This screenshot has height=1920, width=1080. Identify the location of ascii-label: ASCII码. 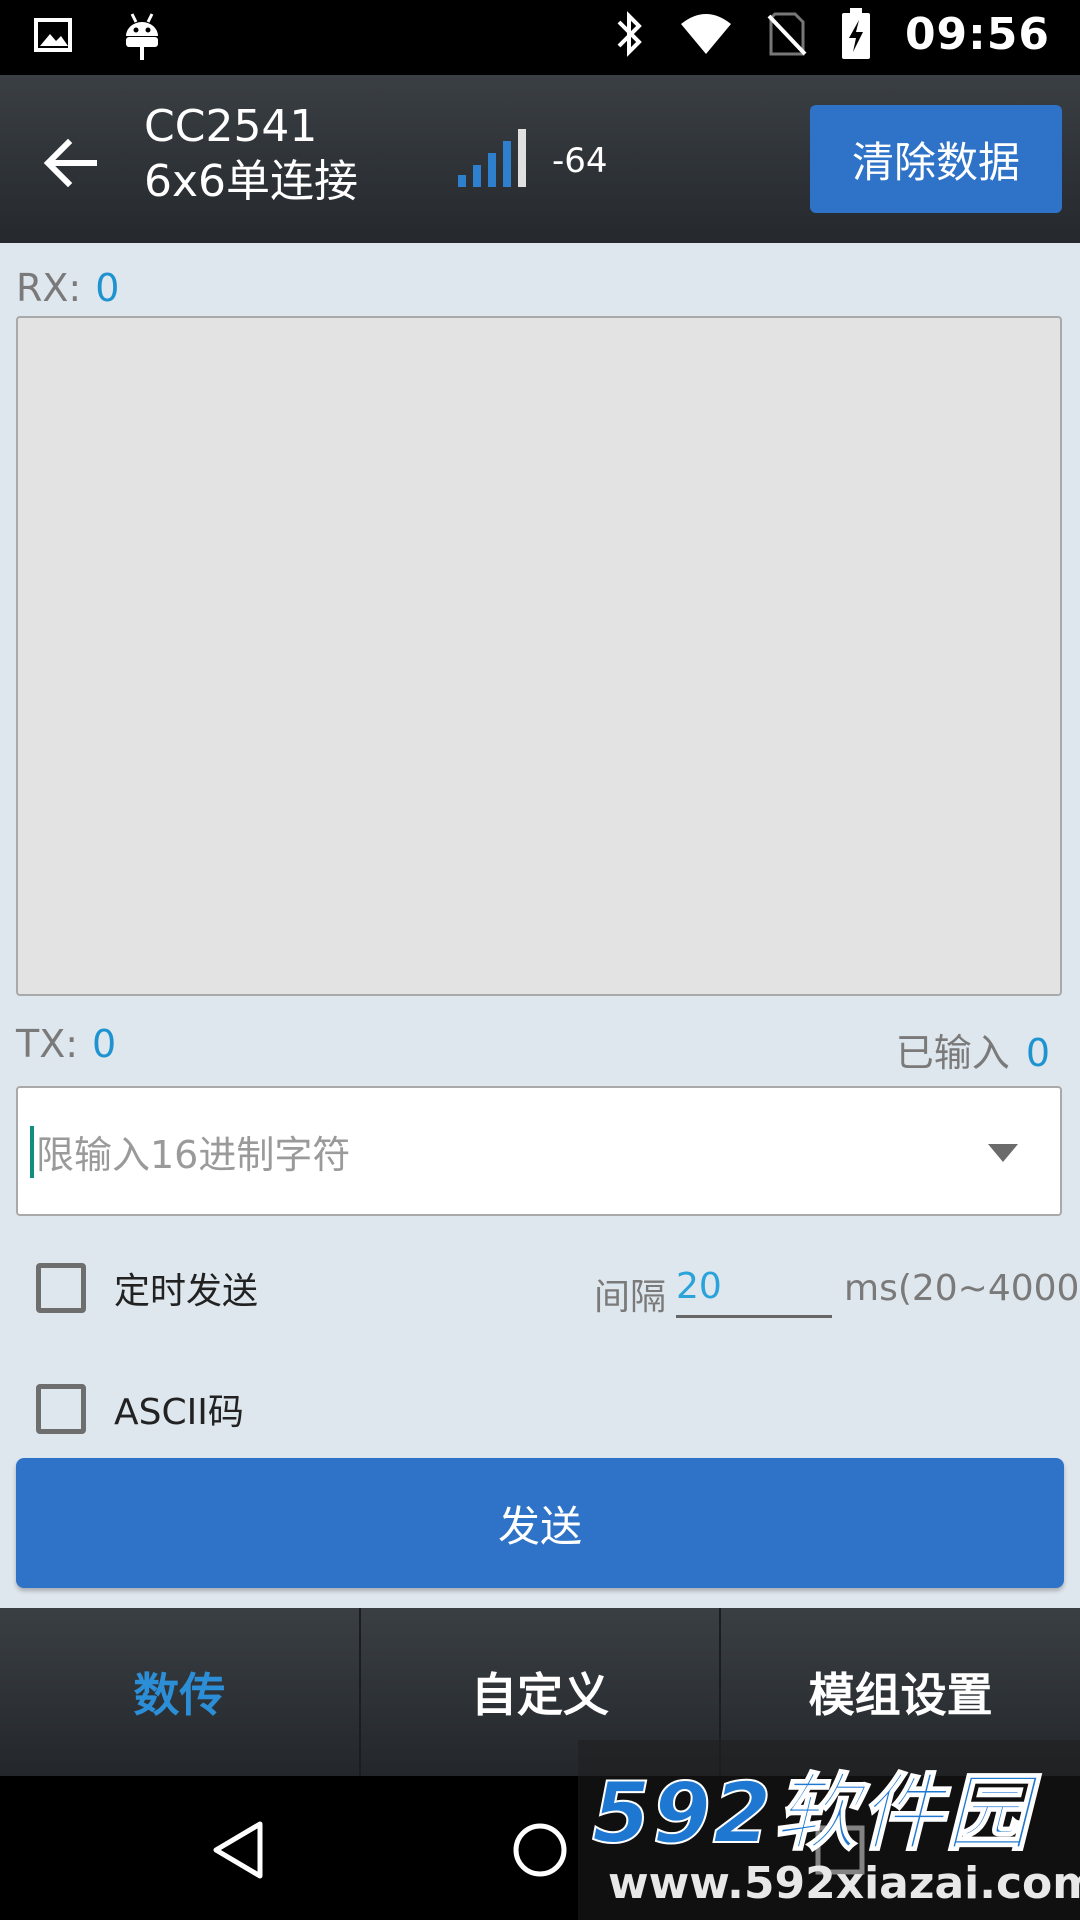
(179, 1412).